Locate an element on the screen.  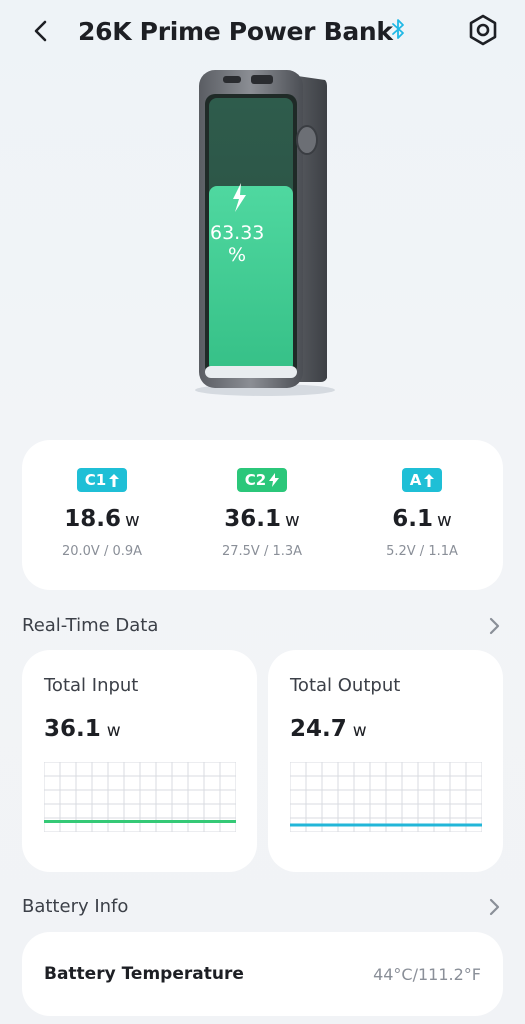
output-sparkline-chart is located at coordinates (386, 797).